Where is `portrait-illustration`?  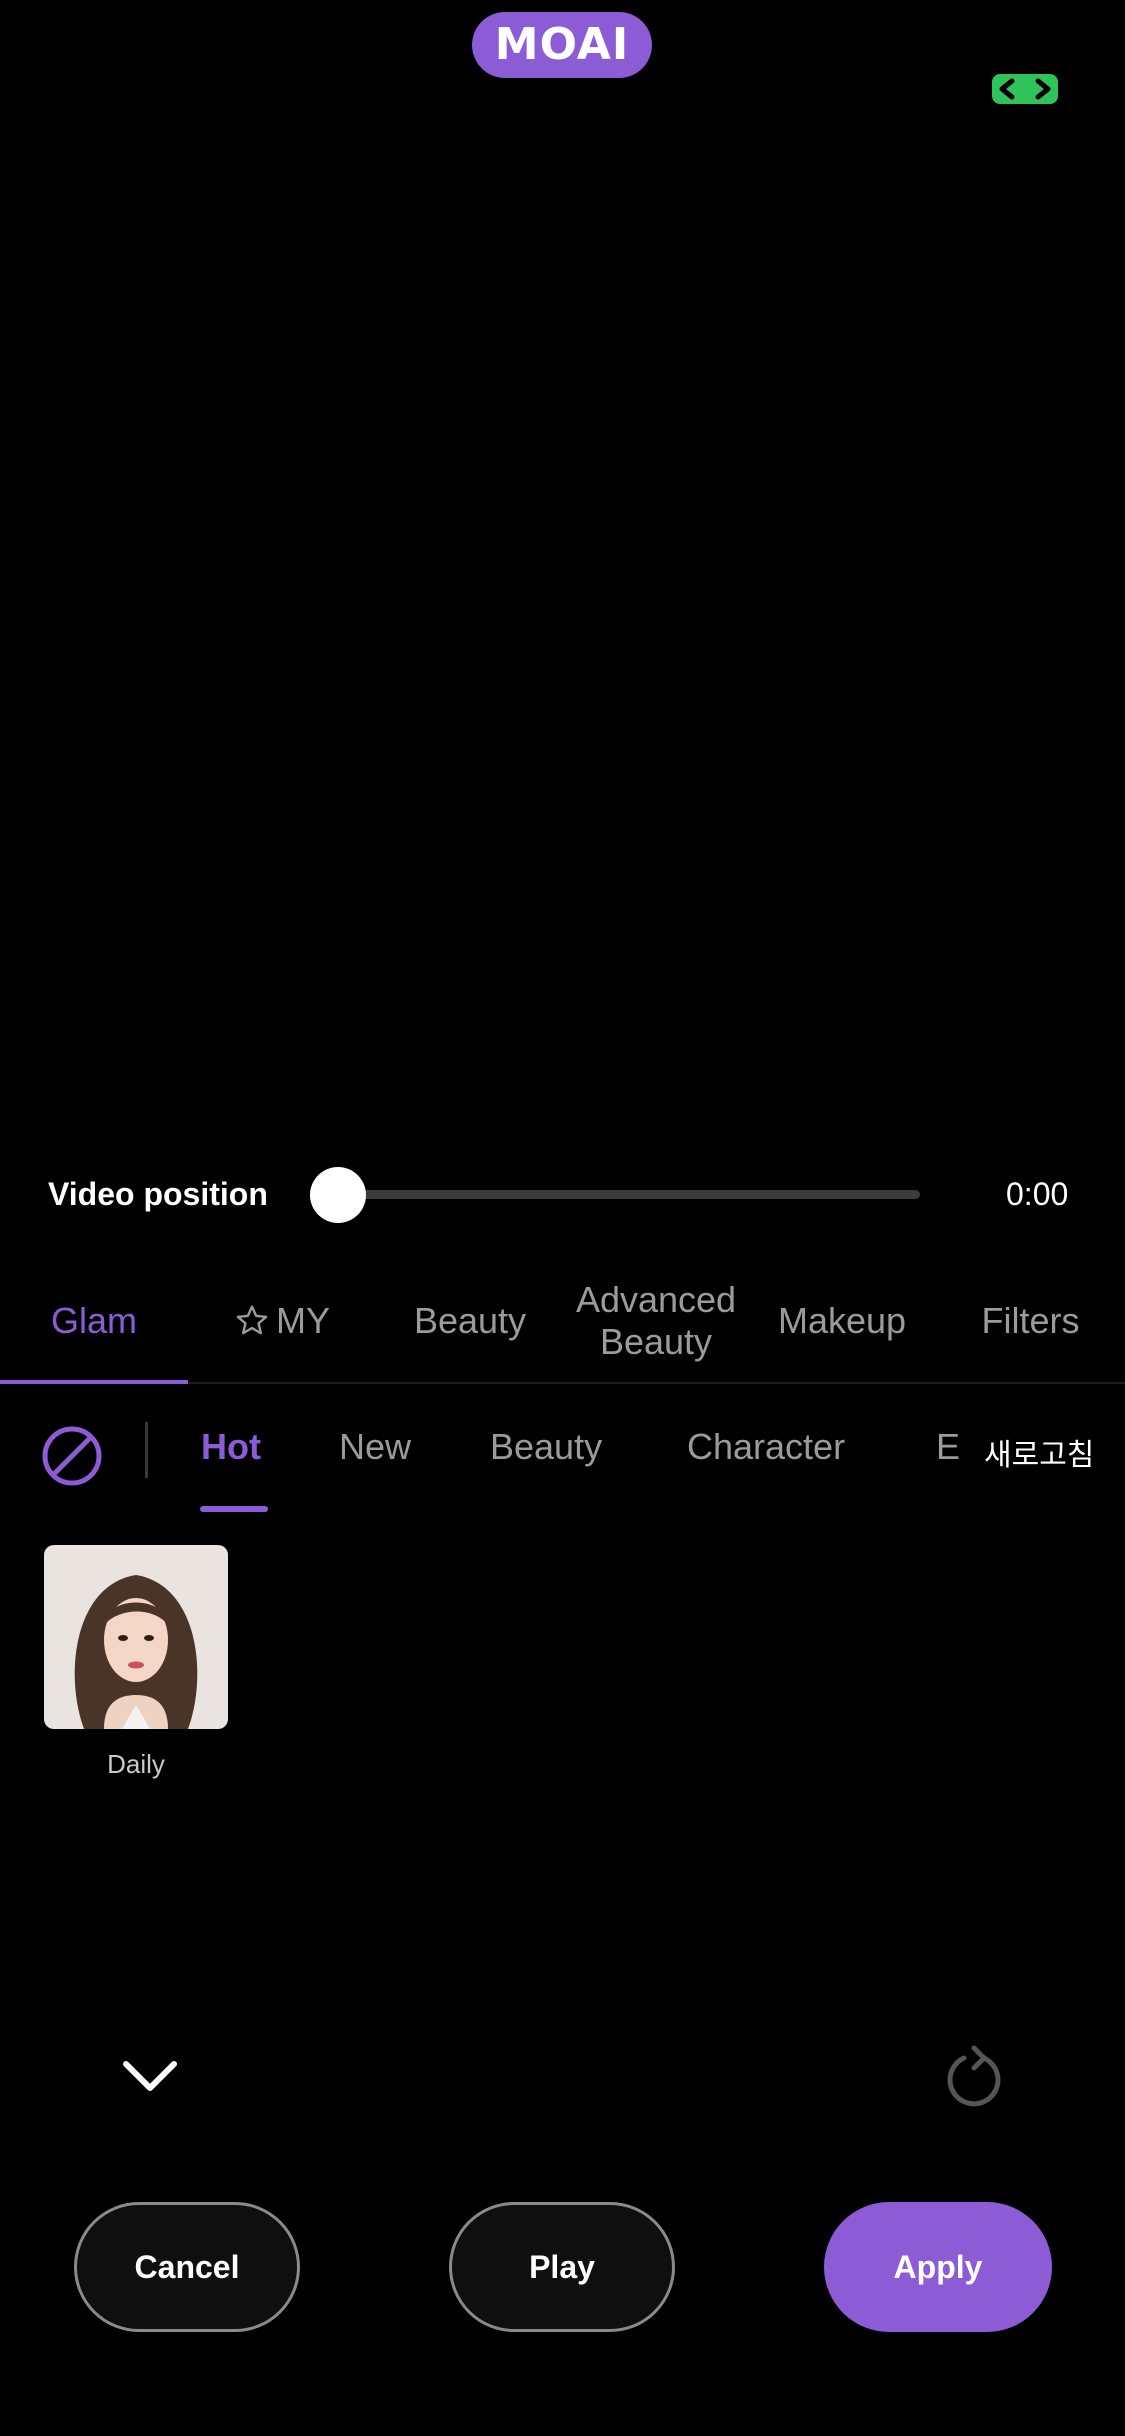 portrait-illustration is located at coordinates (136, 1637).